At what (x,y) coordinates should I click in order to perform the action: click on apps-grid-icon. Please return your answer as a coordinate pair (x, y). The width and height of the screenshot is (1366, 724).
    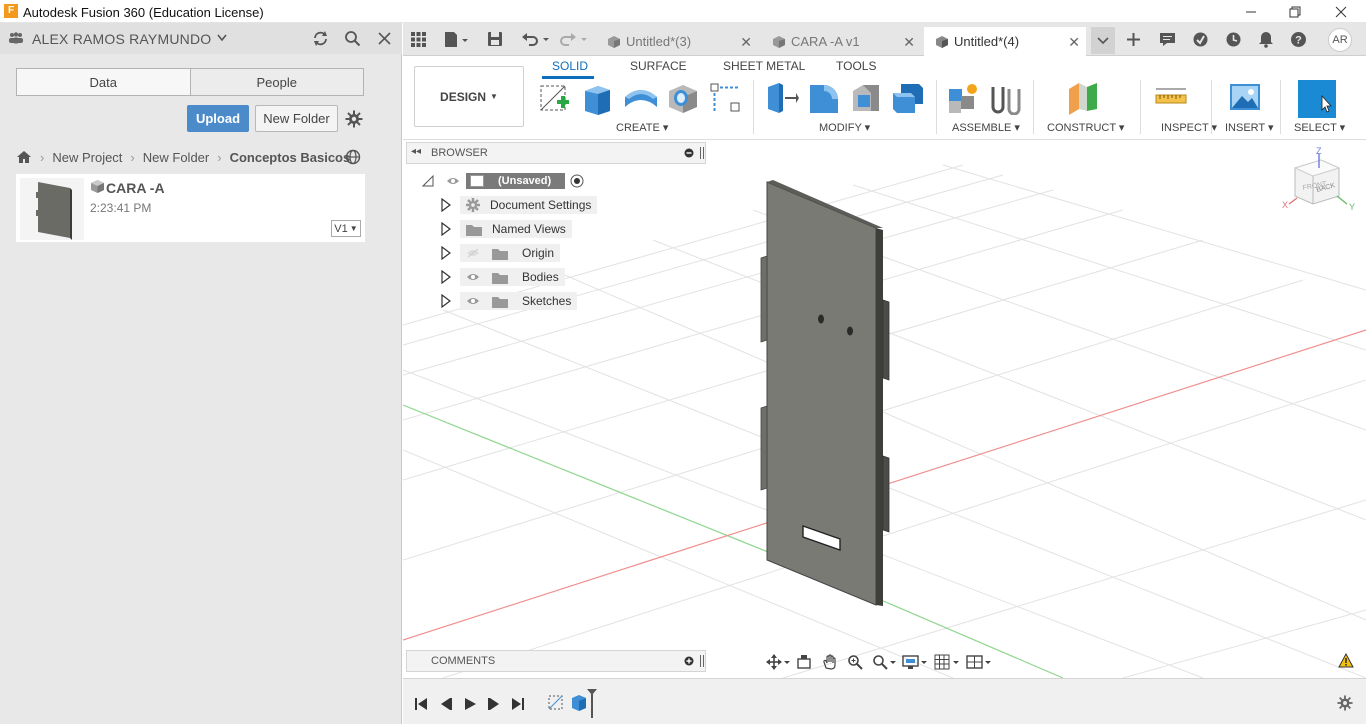
    Looking at the image, I should click on (418, 39).